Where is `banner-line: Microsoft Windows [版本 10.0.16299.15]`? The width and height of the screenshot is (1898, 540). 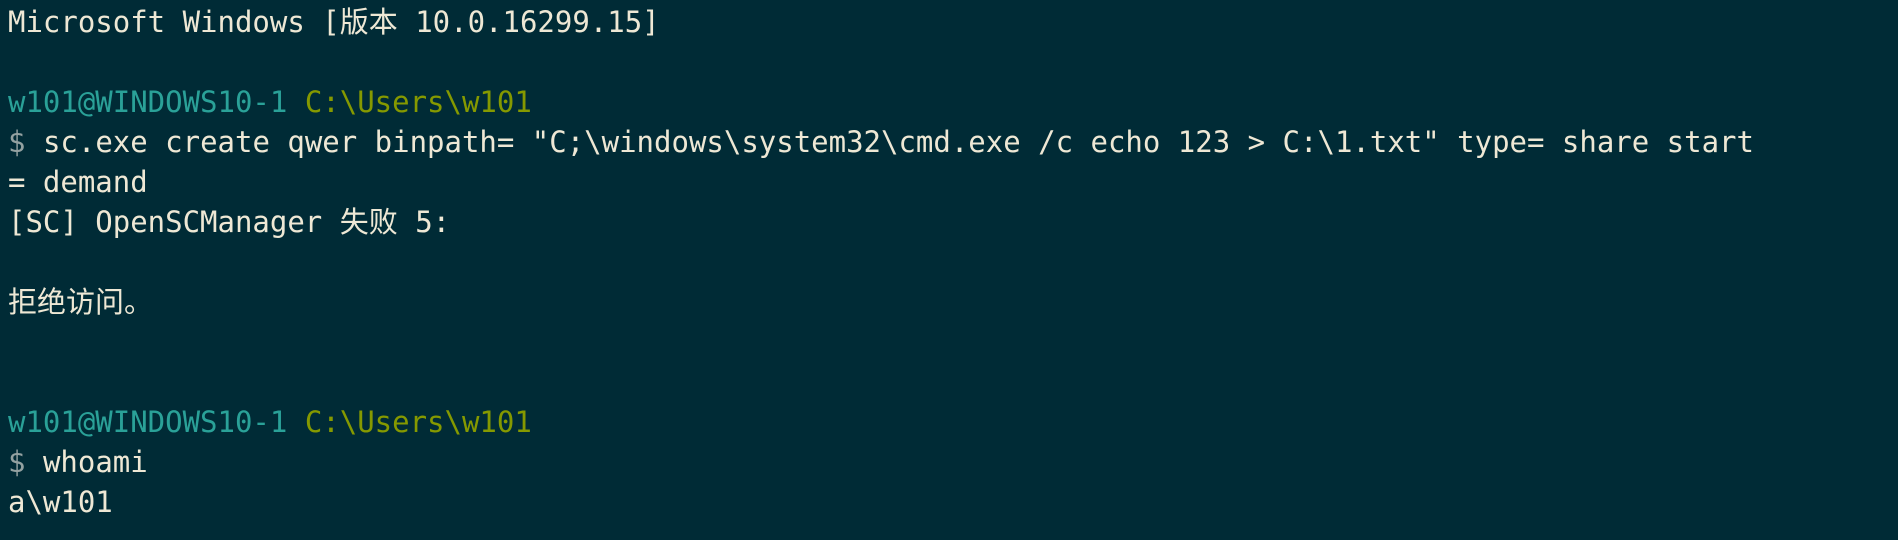 banner-line: Microsoft Windows [版本 10.0.16299.15] is located at coordinates (334, 22).